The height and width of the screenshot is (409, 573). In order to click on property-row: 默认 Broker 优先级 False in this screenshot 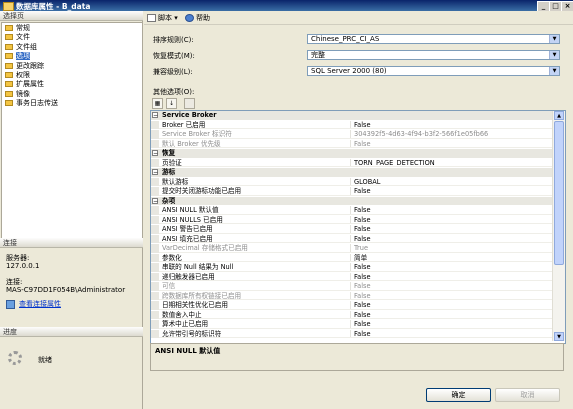, I will do `click(351, 144)`.